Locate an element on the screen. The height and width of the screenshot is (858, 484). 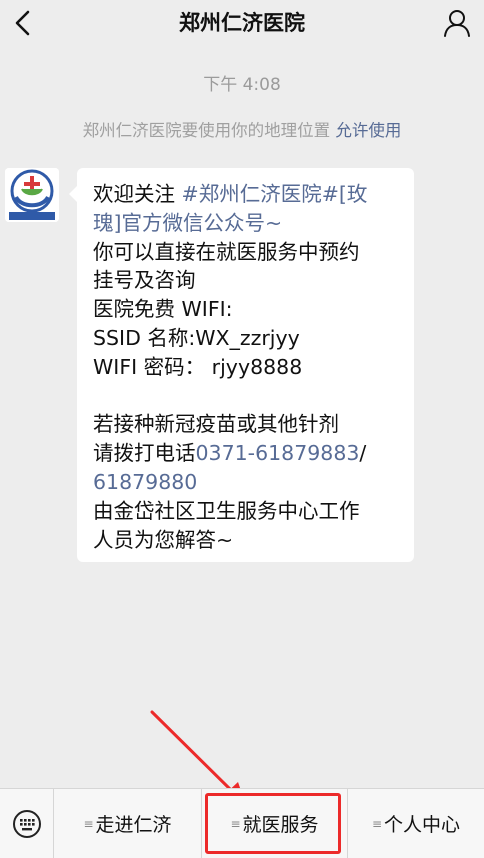
bottom-menu-bar: ≡ 走进仁济 ≡ 就医服务 ≡ 个人中心 is located at coordinates (242, 823).